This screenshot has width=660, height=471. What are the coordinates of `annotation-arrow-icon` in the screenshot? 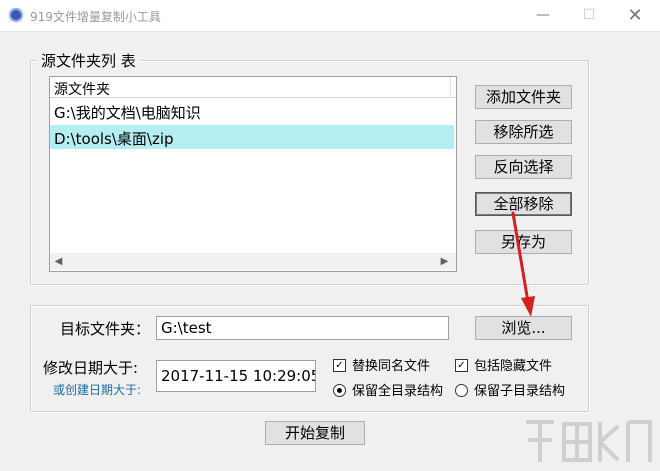 It's located at (523, 264).